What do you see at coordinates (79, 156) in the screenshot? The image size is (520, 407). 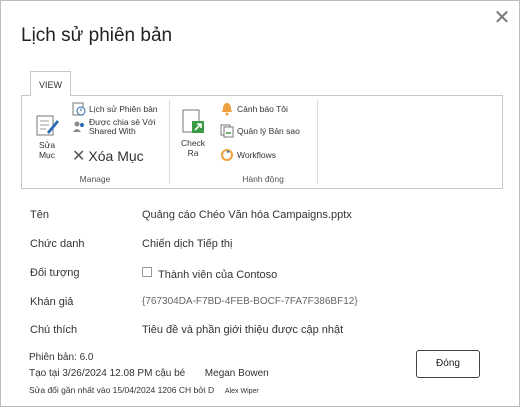 I see `delete-icon: ✕` at bounding box center [79, 156].